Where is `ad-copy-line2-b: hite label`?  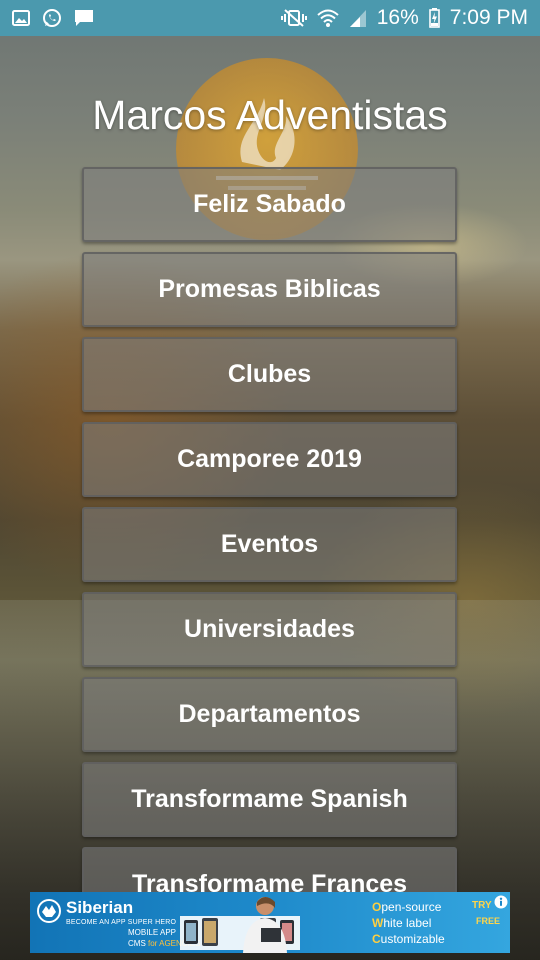 ad-copy-line2-b: hite label is located at coordinates (407, 923).